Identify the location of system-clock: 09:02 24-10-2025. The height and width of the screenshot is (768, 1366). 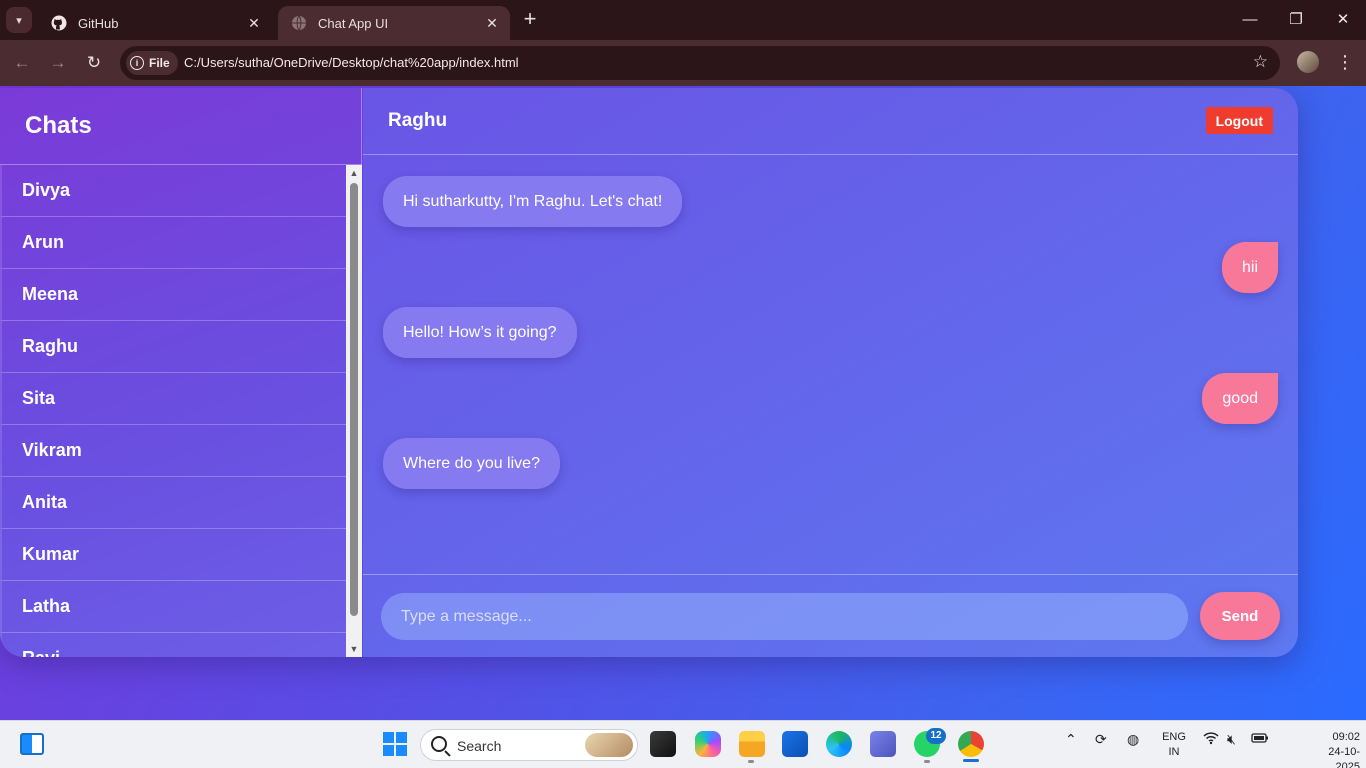
(1334, 749).